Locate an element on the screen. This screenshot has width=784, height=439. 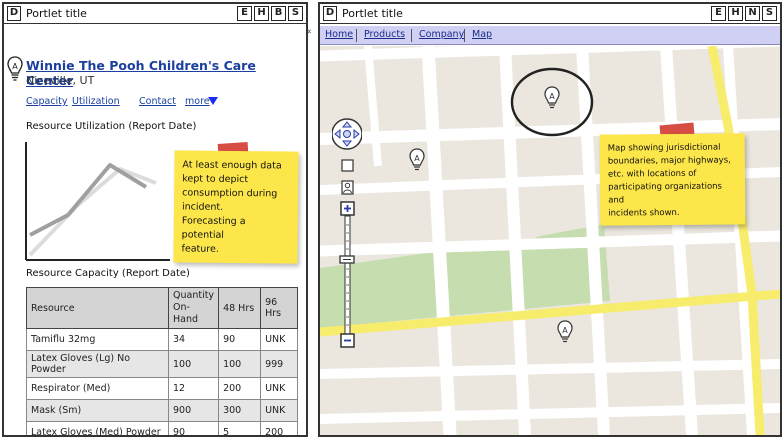
cell-48hrs: 300 is located at coordinates (240, 410).